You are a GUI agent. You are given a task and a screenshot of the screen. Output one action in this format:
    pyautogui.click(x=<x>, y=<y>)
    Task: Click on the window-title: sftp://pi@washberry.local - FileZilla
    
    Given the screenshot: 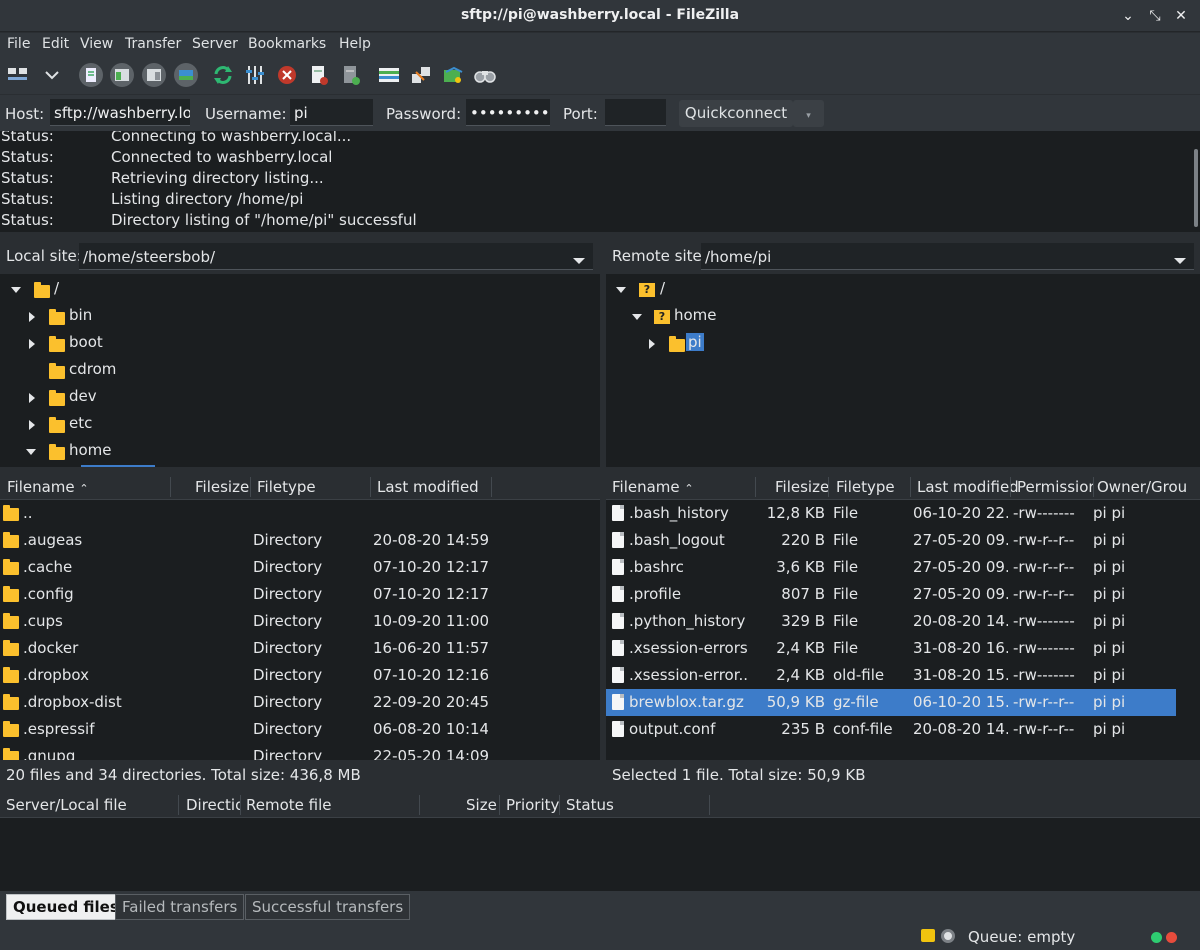 What is the action you would take?
    pyautogui.click(x=600, y=15)
    